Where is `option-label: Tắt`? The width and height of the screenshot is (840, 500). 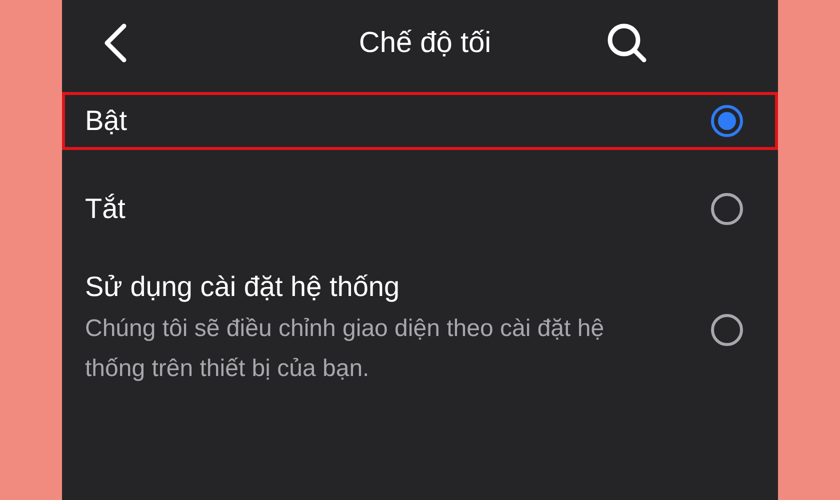 option-label: Tắt is located at coordinates (105, 209).